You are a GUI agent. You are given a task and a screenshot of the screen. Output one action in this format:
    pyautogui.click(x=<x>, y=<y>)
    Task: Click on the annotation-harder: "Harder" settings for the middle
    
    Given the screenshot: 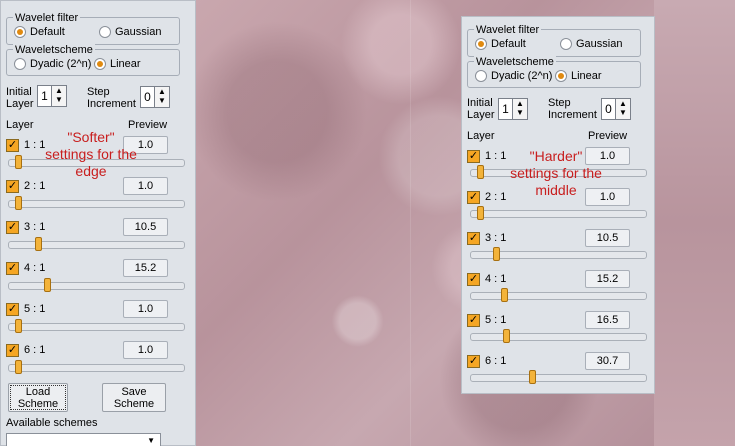 What is the action you would take?
    pyautogui.click(x=556, y=173)
    